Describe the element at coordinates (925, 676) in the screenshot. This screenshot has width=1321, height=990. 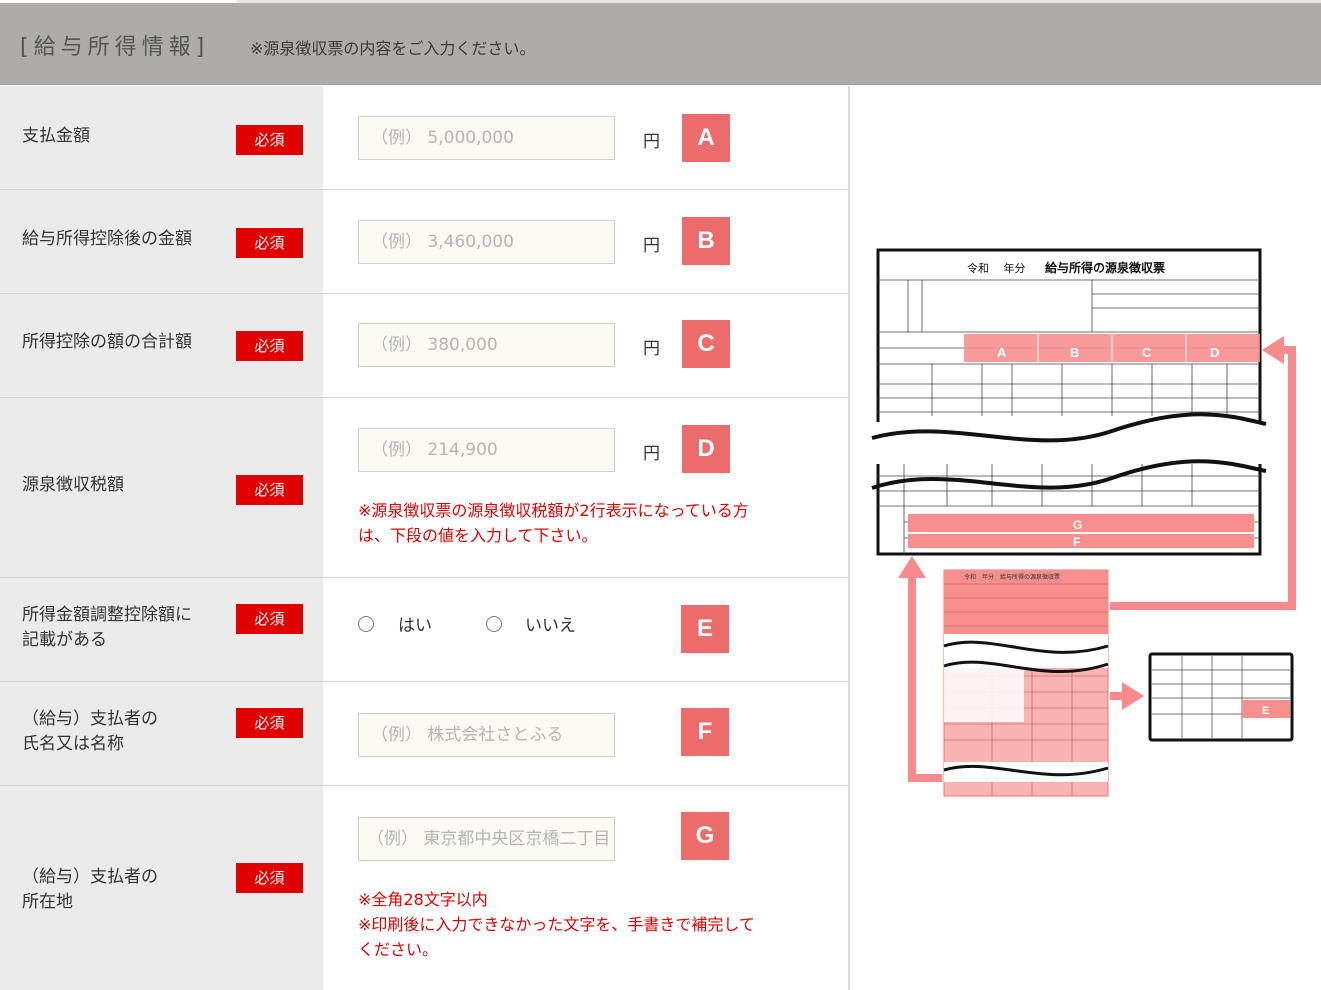
I see `arrow-left-path` at that location.